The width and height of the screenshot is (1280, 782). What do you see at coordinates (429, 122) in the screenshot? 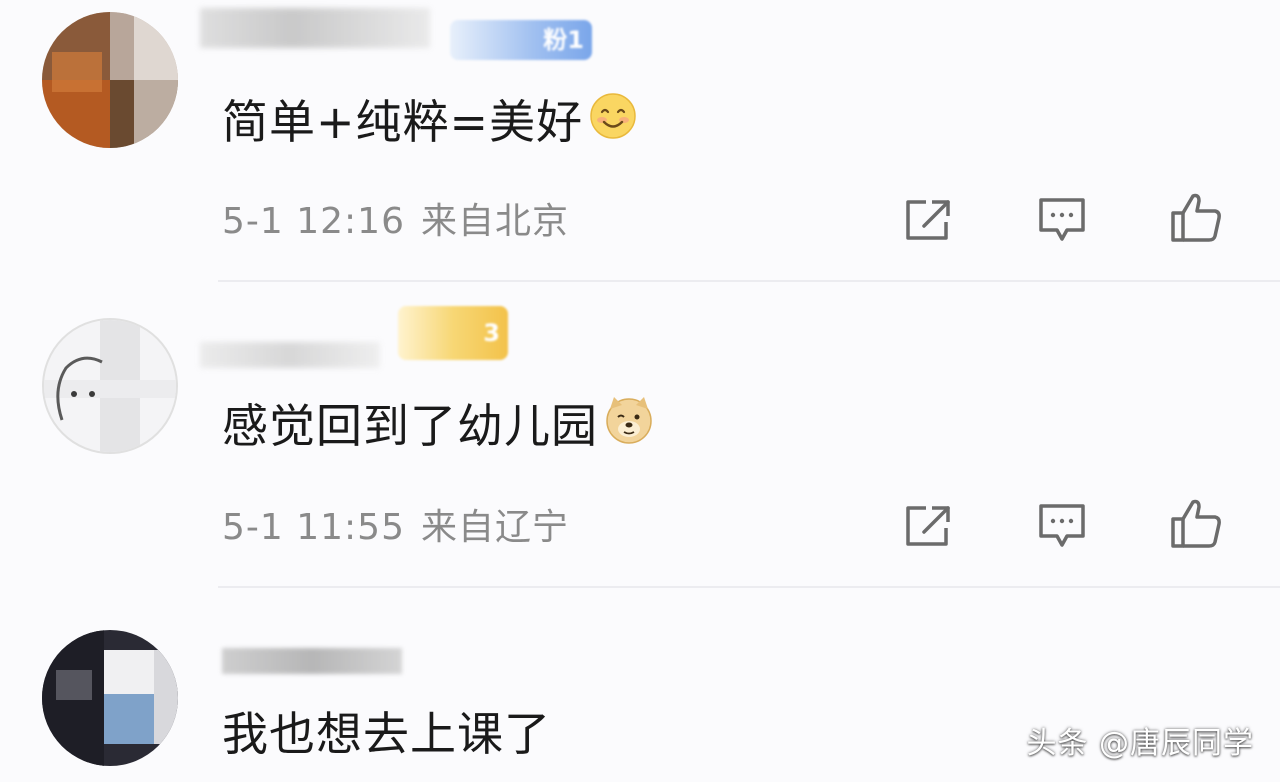
I see `comment-text: 简单+纯粹=美好` at bounding box center [429, 122].